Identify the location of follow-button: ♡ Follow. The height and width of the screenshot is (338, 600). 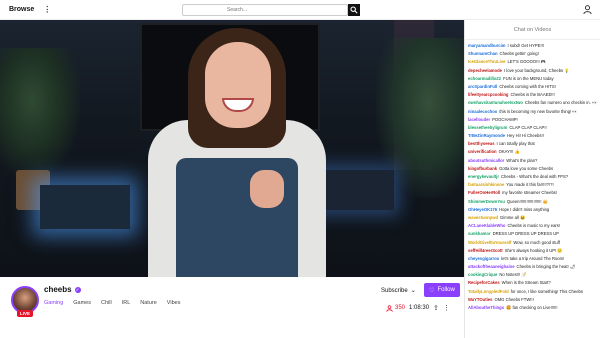
(442, 290).